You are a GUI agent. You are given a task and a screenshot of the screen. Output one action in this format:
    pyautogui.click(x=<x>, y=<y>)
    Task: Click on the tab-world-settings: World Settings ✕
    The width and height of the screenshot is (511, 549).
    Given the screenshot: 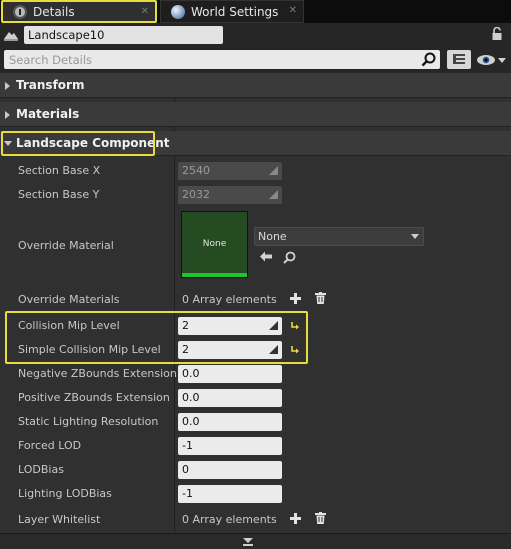 What is the action you would take?
    pyautogui.click(x=232, y=11)
    